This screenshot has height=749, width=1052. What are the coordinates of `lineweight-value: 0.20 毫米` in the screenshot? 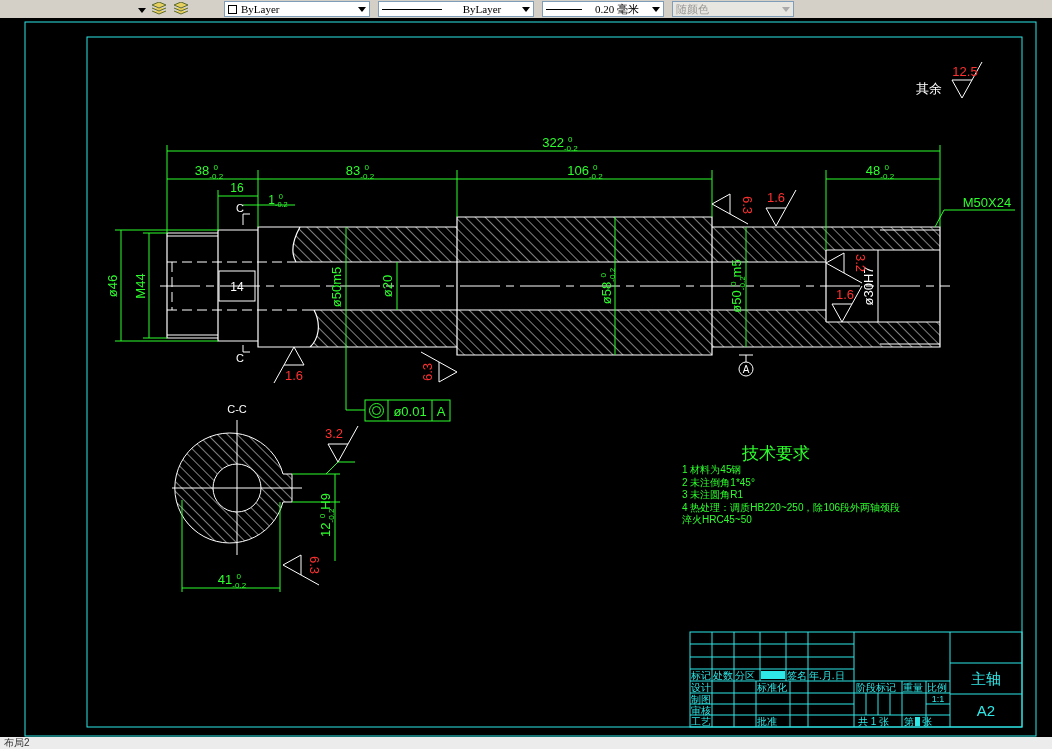 It's located at (617, 9).